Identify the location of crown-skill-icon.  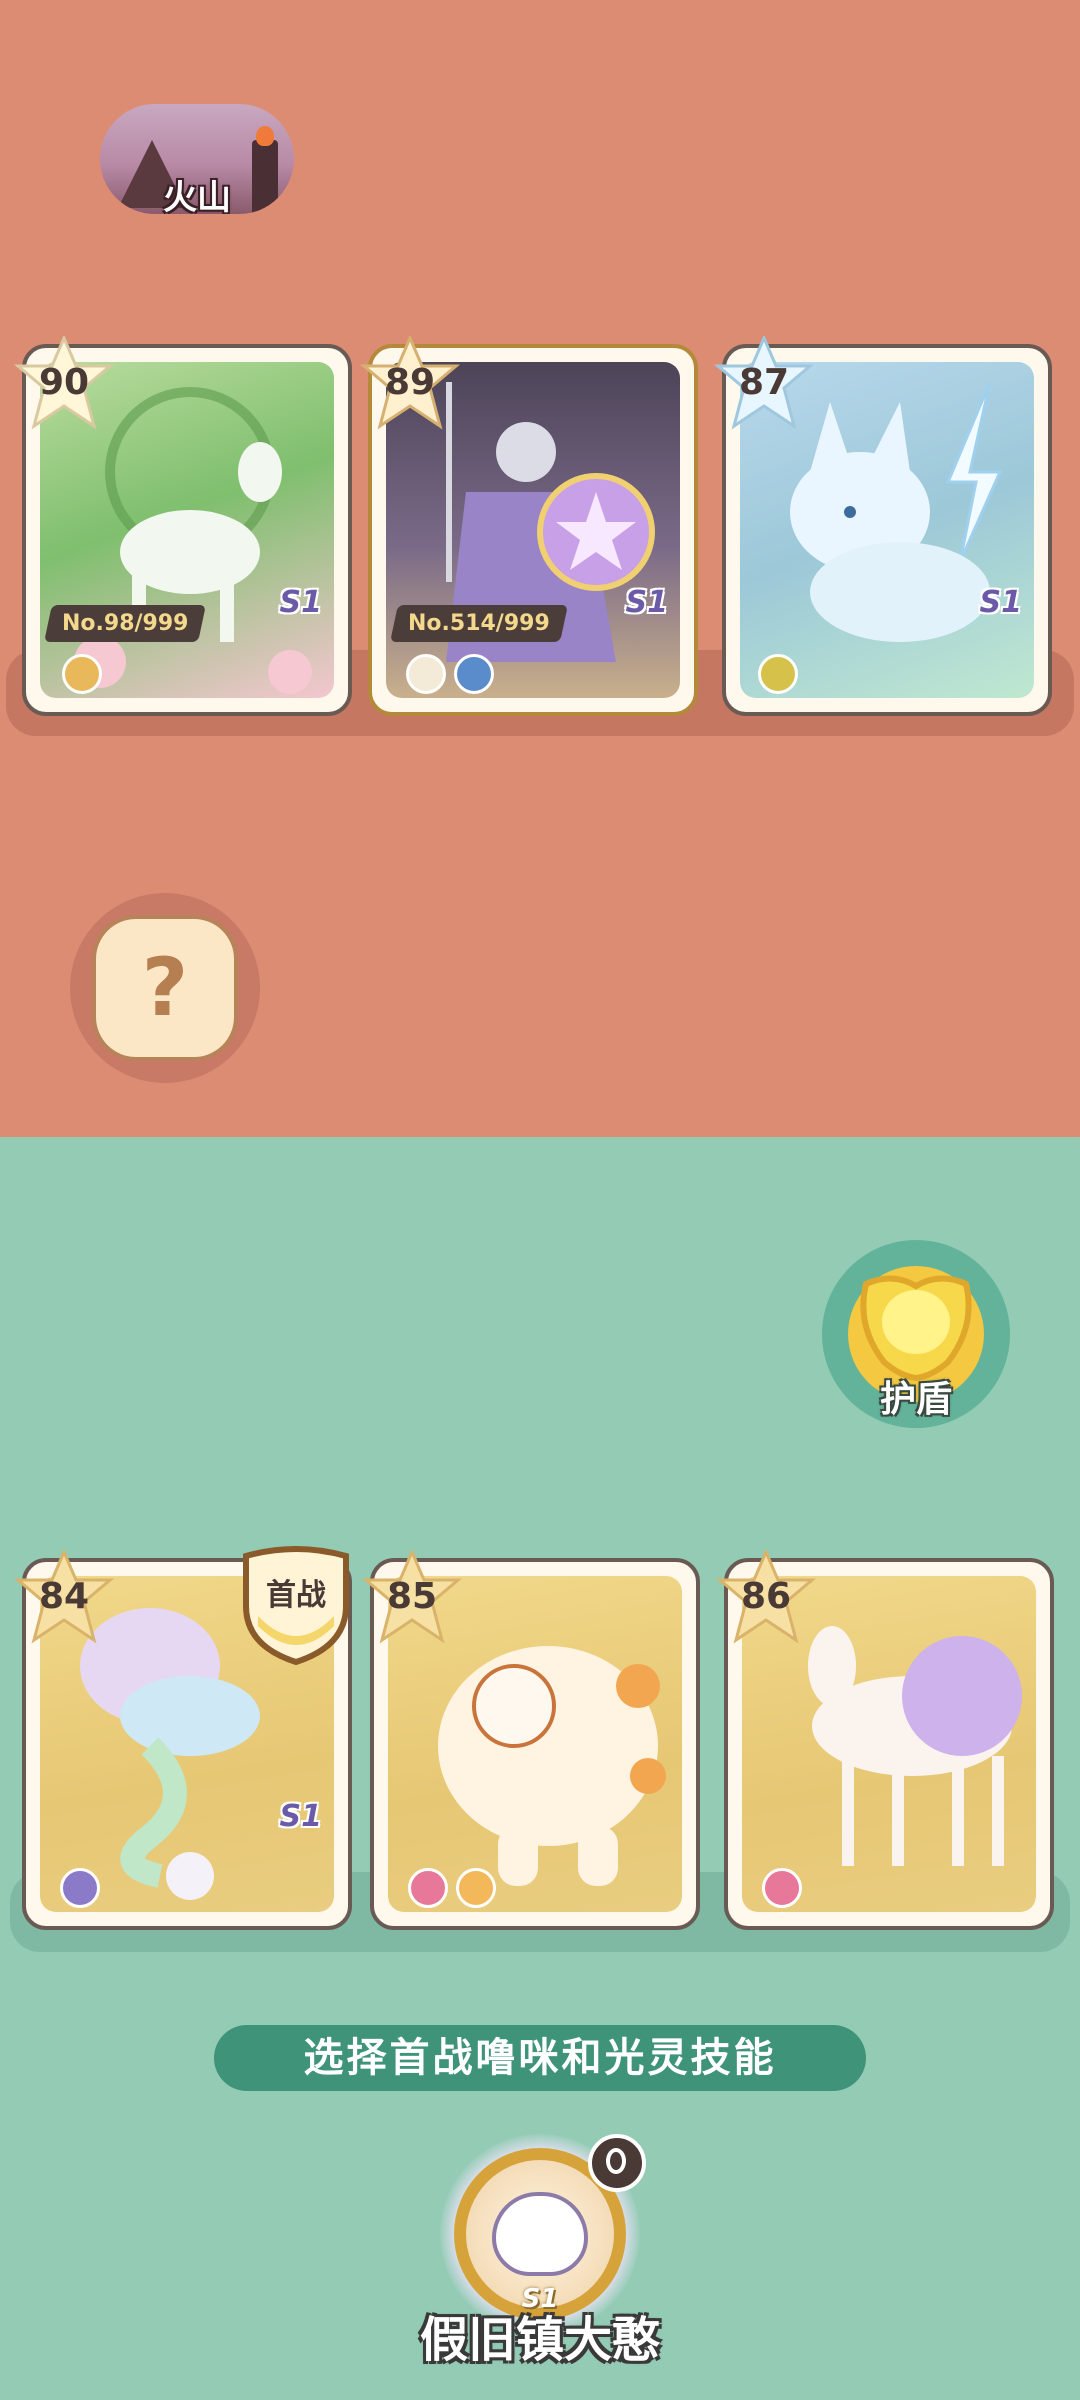
(426, 674).